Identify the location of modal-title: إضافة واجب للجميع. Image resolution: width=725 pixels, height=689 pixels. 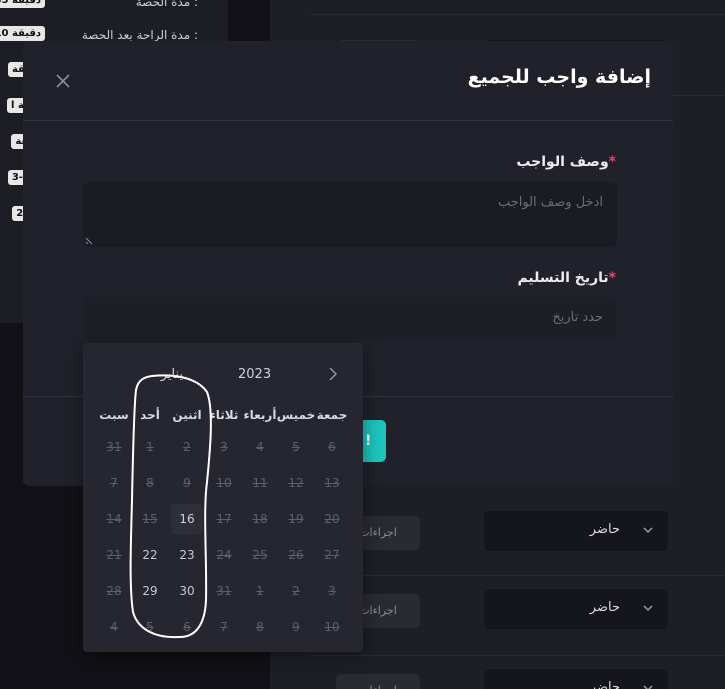
(559, 77).